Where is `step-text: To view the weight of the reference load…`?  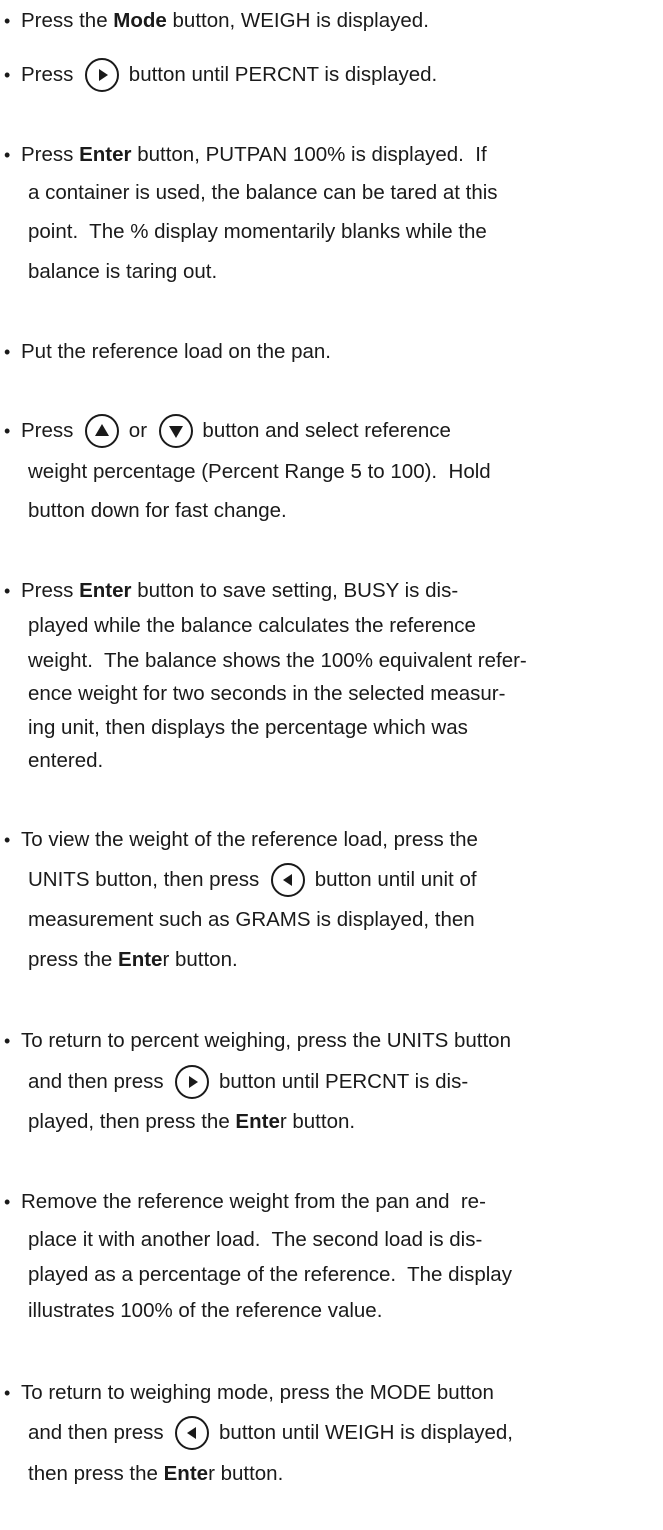
step-text: To view the weight of the reference load… is located at coordinates (249, 839).